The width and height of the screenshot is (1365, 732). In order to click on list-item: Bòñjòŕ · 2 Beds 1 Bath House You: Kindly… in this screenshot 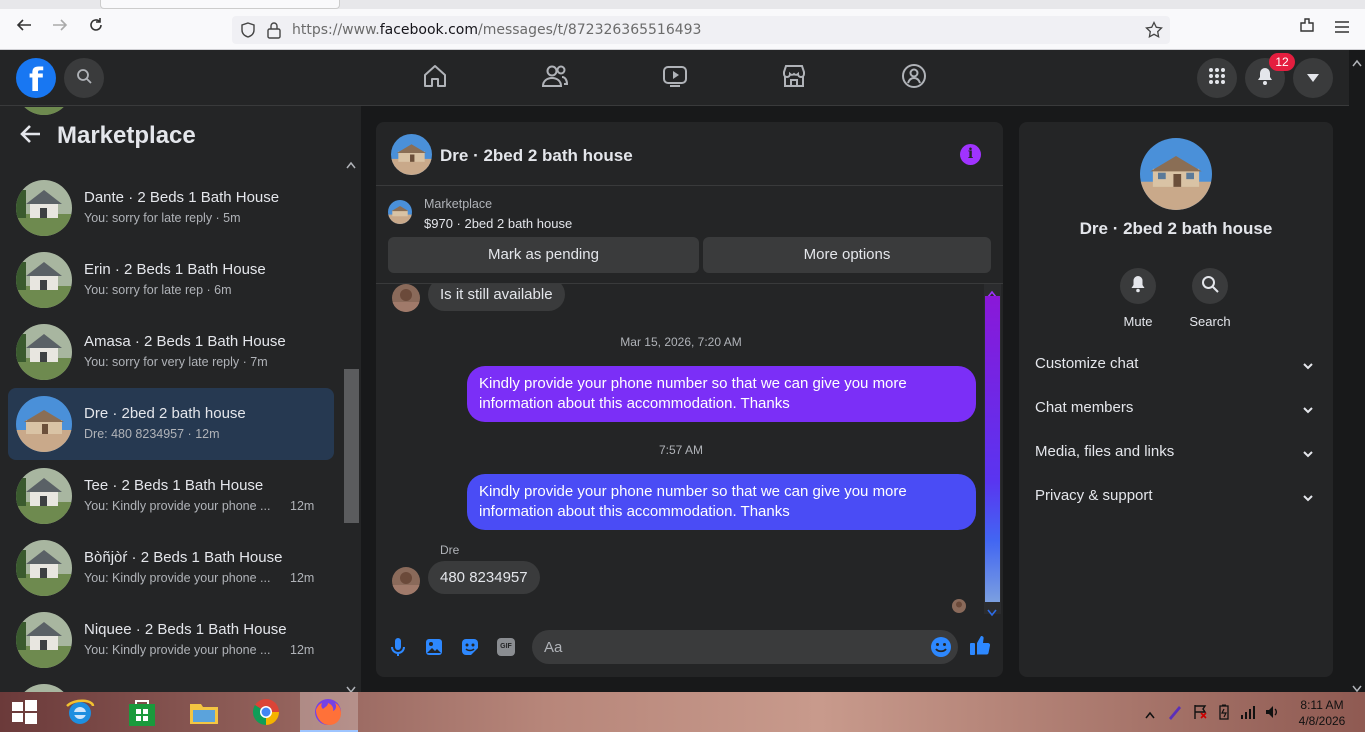, I will do `click(171, 568)`.